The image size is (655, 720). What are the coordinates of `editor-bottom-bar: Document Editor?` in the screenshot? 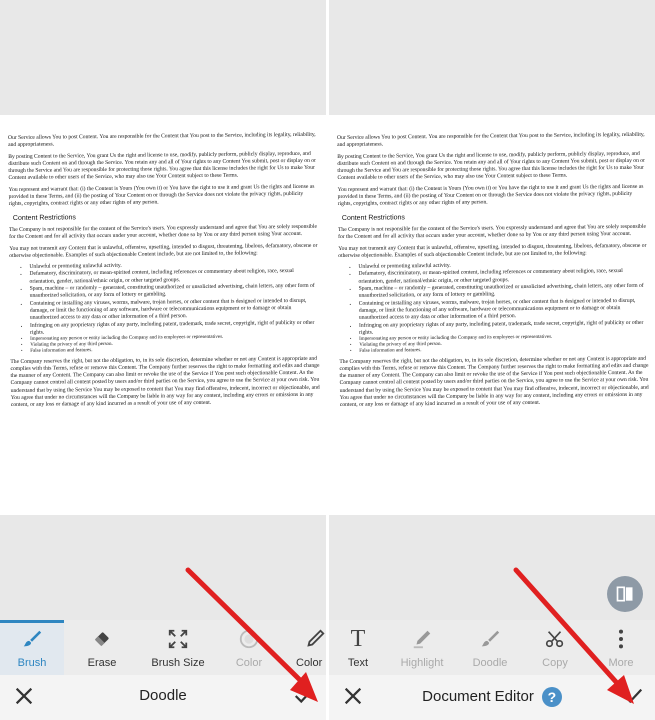 It's located at (492, 697).